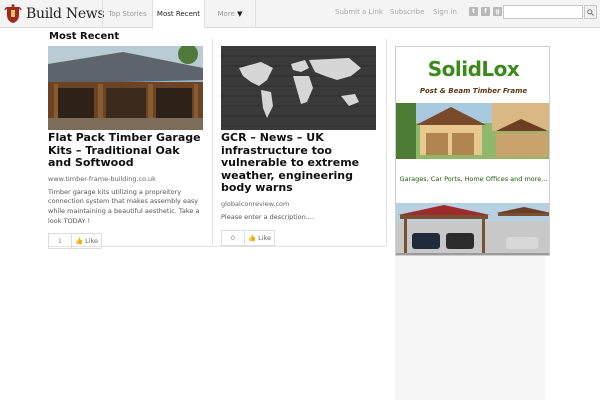 The width and height of the screenshot is (600, 400). What do you see at coordinates (60, 241) in the screenshot?
I see `like-count: 1` at bounding box center [60, 241].